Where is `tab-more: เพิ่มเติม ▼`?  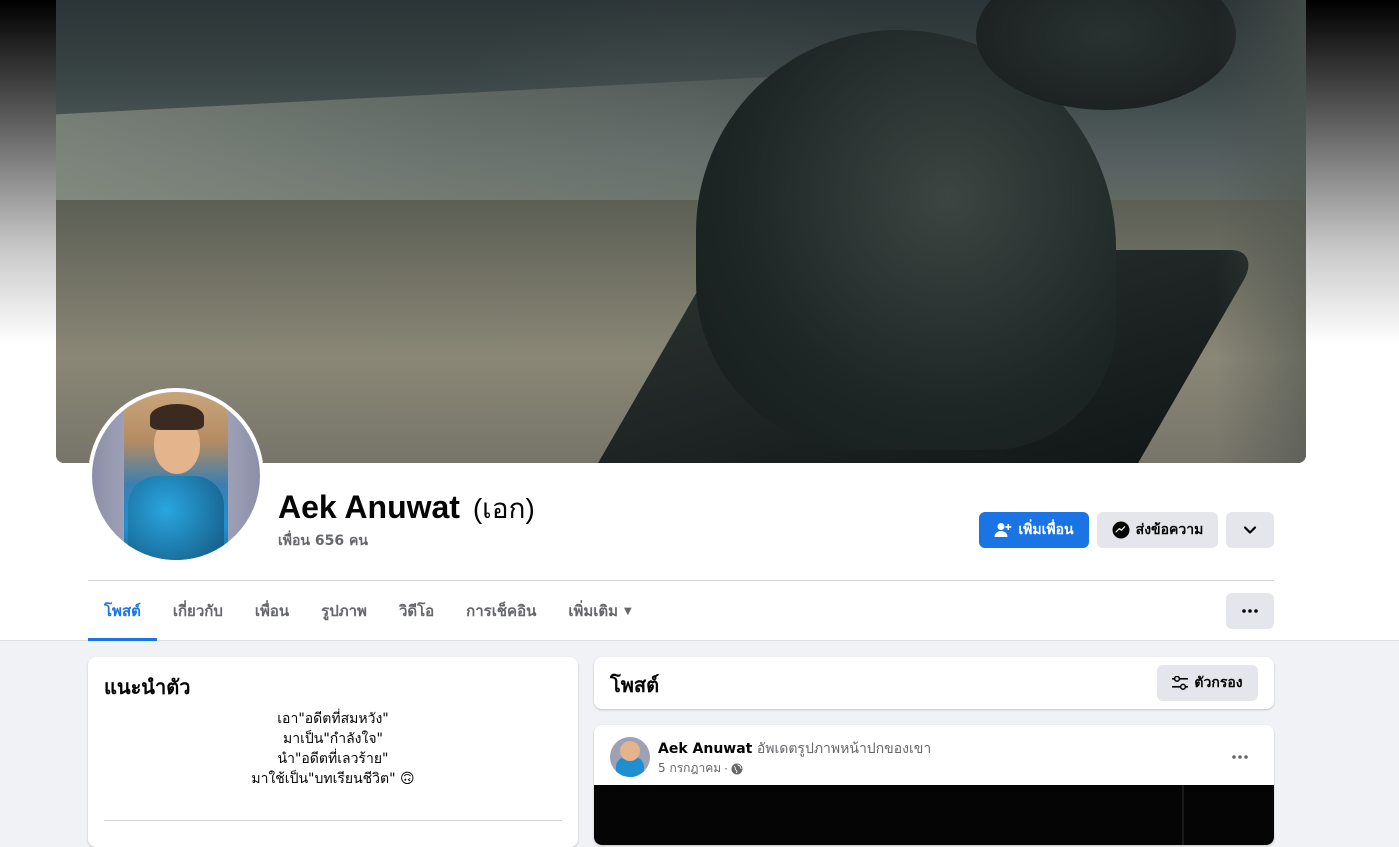 tab-more: เพิ่มเติม ▼ is located at coordinates (599, 611).